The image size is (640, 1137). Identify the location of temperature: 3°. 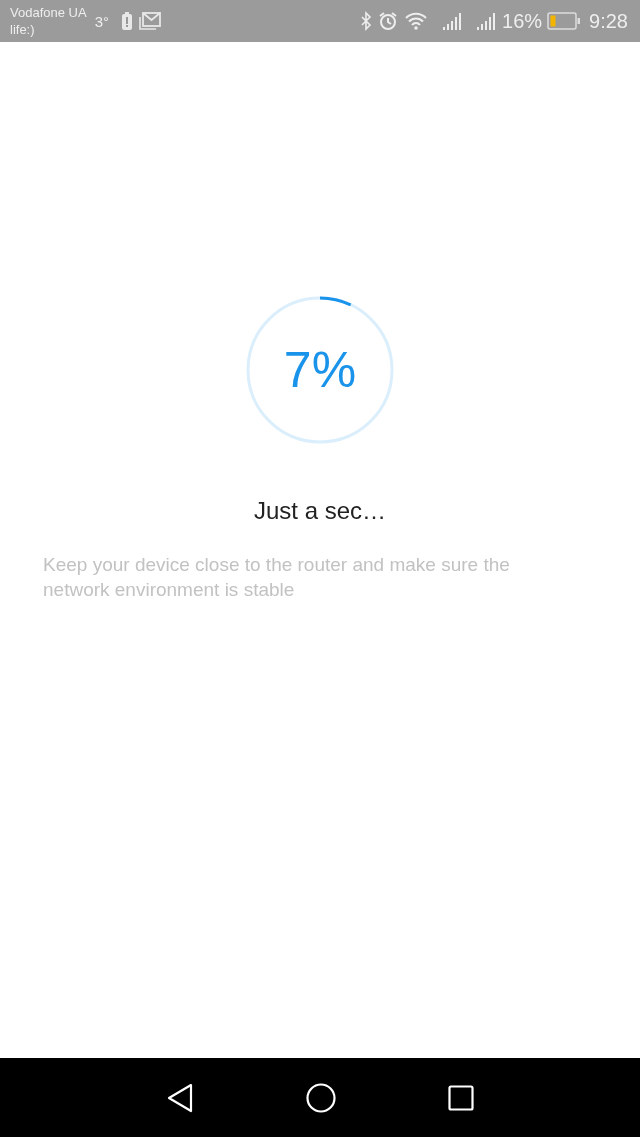
(101, 21).